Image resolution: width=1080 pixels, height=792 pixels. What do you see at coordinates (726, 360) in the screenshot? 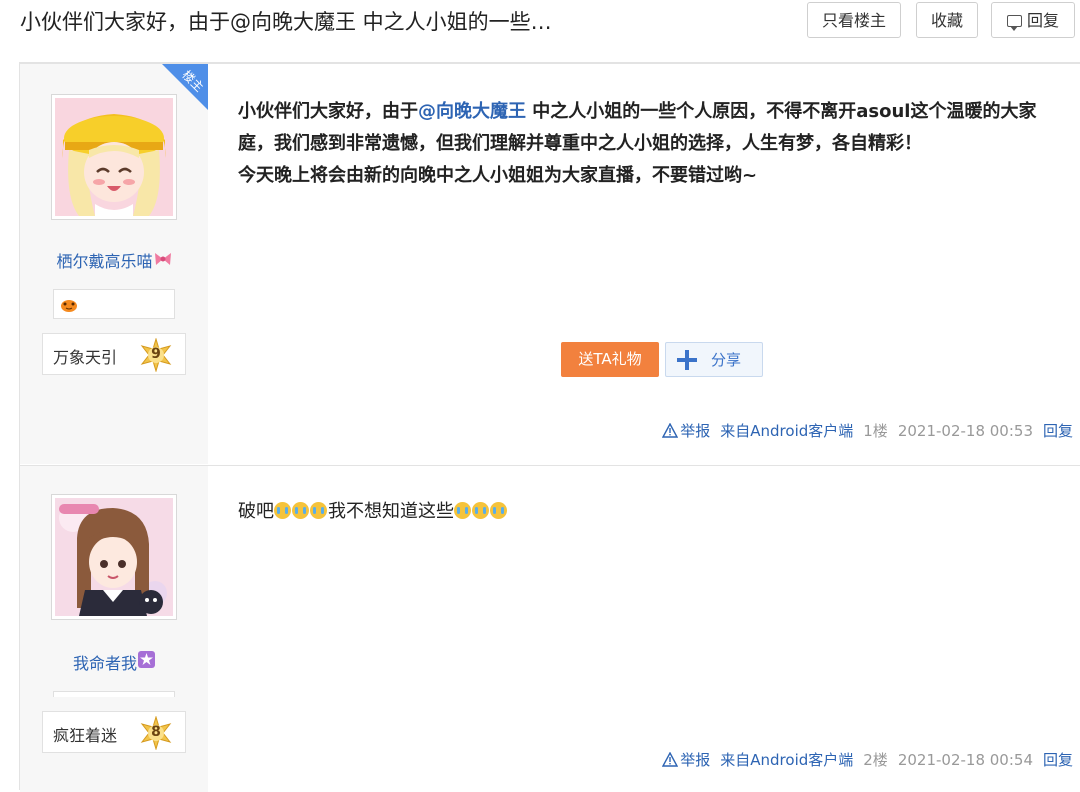
I see `share-label: 分享` at bounding box center [726, 360].